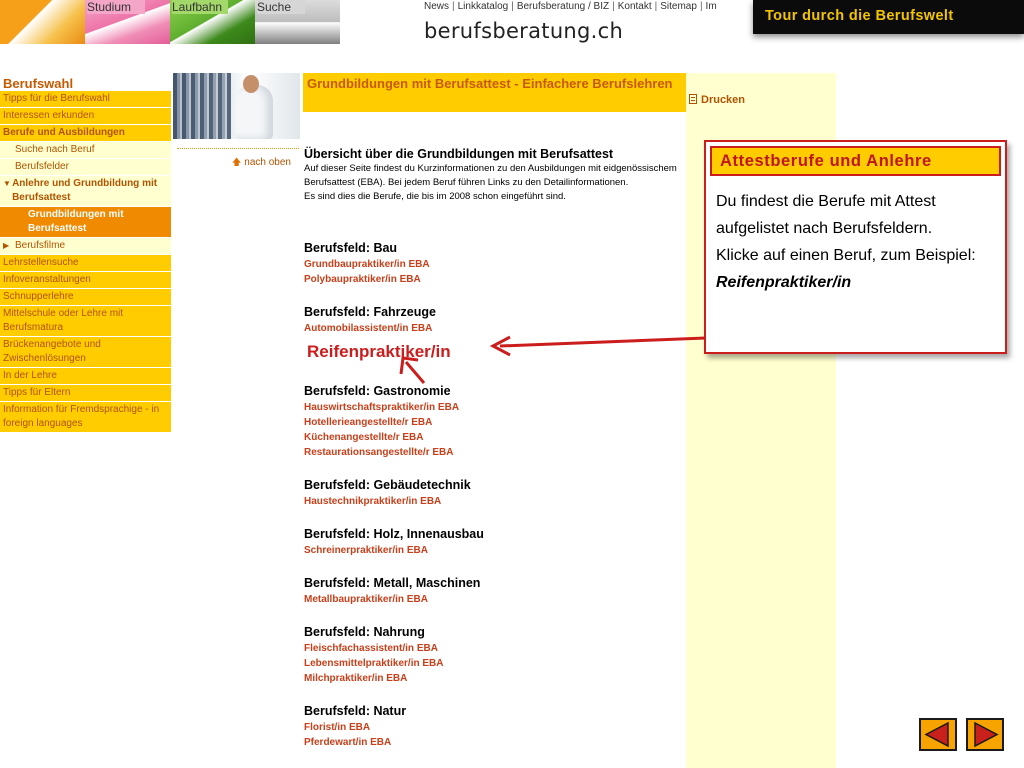 The width and height of the screenshot is (1024, 768). Describe the element at coordinates (202, 106) in the screenshot. I see `photo-shelf` at that location.